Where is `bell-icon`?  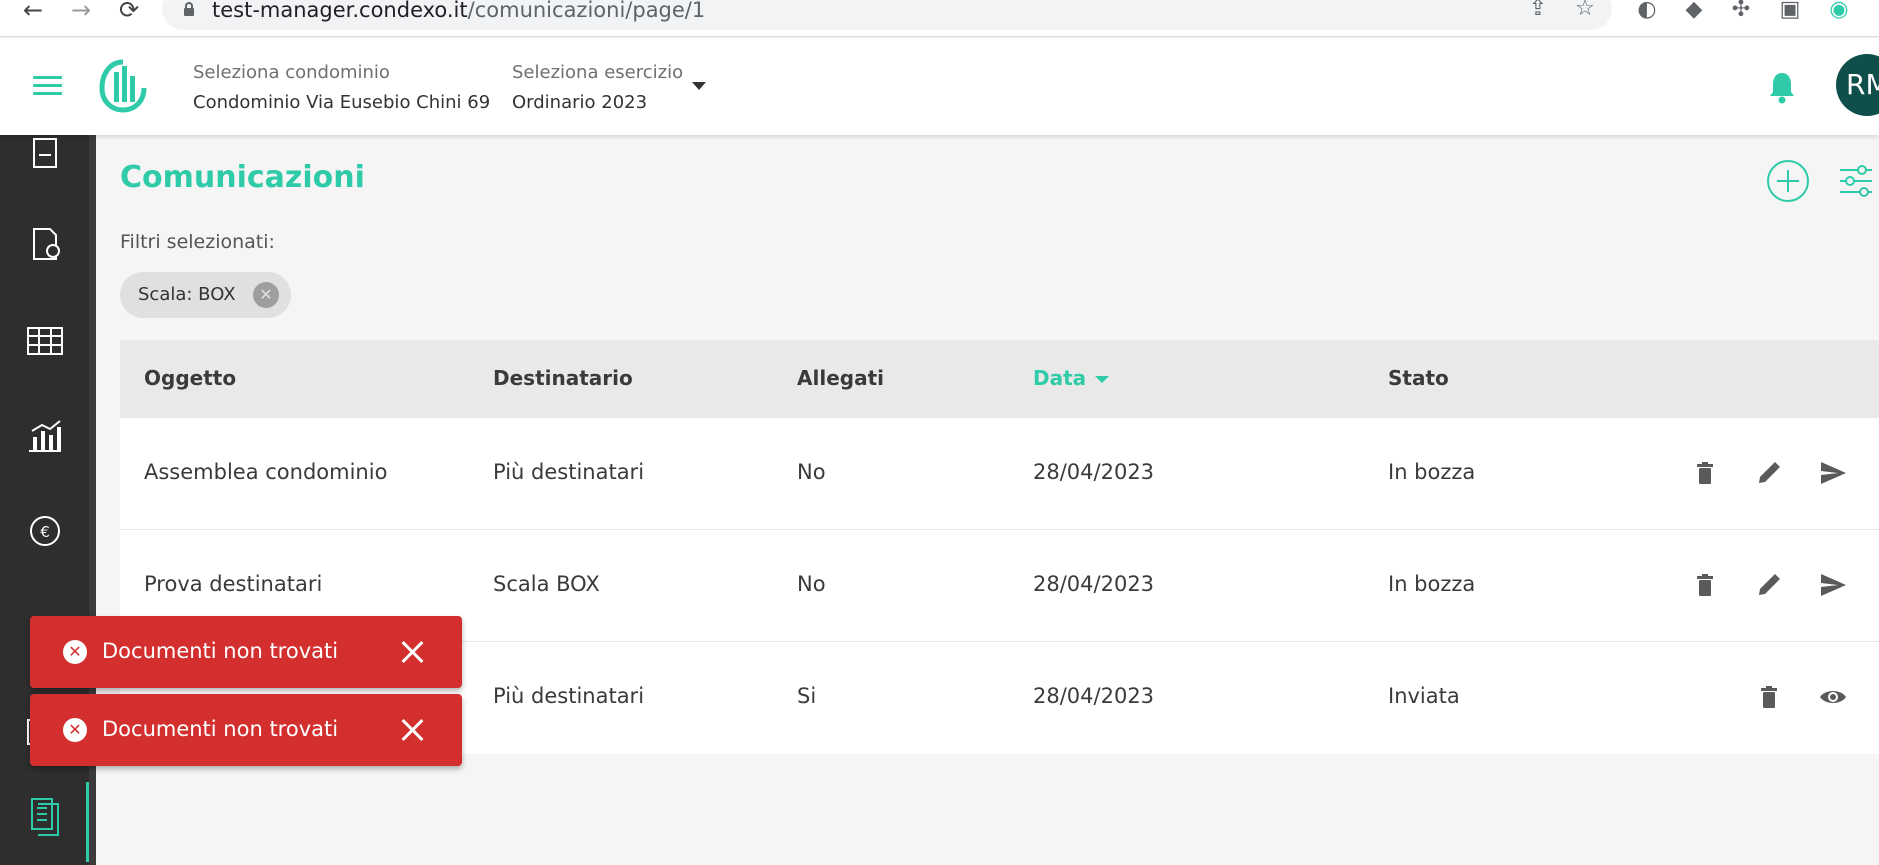 bell-icon is located at coordinates (1782, 87).